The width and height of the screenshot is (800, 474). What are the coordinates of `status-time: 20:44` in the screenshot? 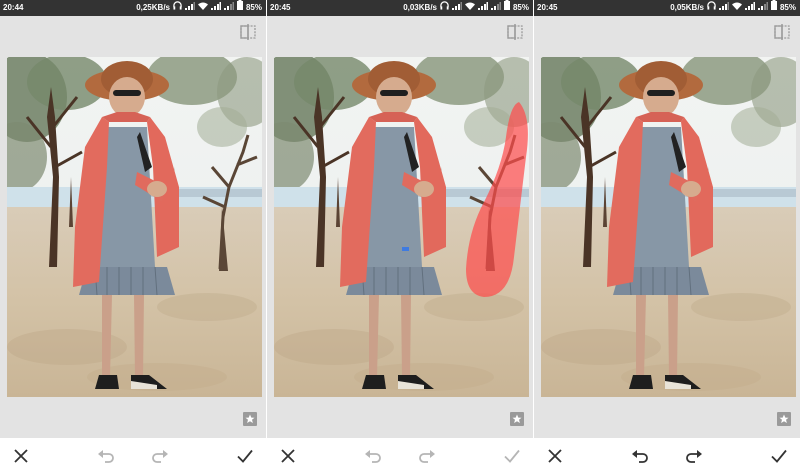 It's located at (13, 7).